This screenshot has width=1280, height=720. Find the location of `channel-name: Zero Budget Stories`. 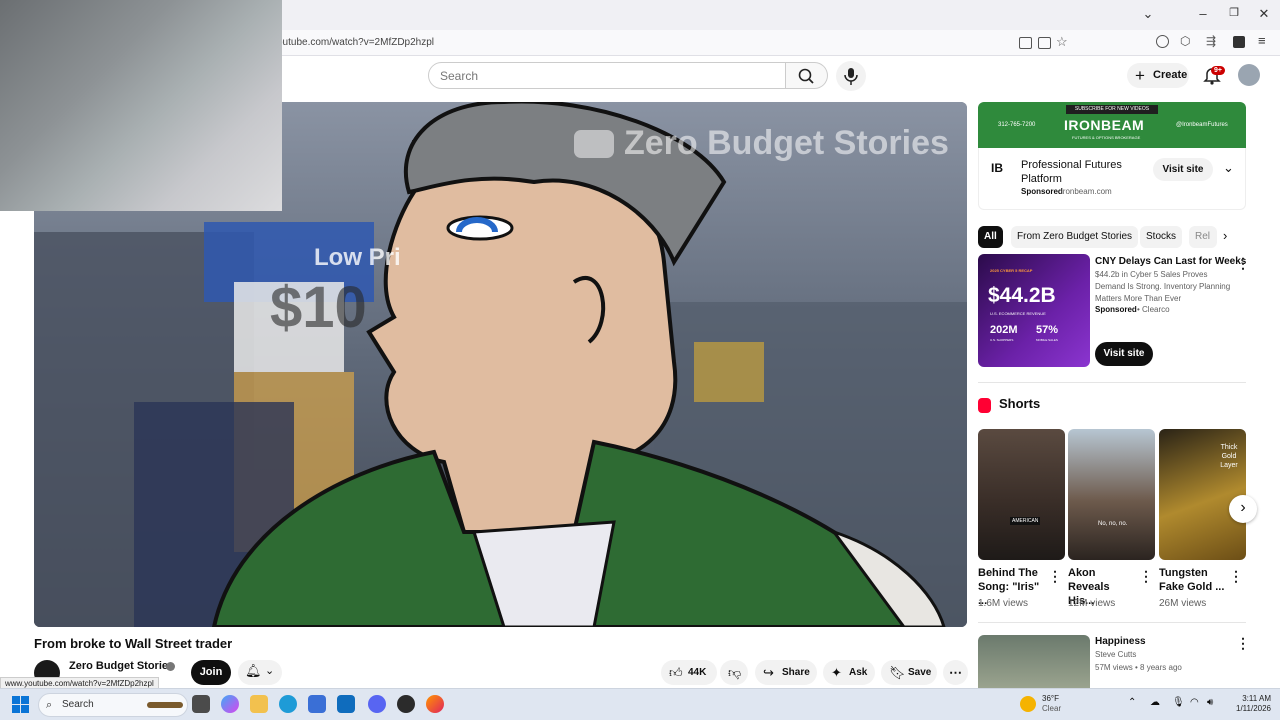

channel-name: Zero Budget Stories is located at coordinates (121, 666).